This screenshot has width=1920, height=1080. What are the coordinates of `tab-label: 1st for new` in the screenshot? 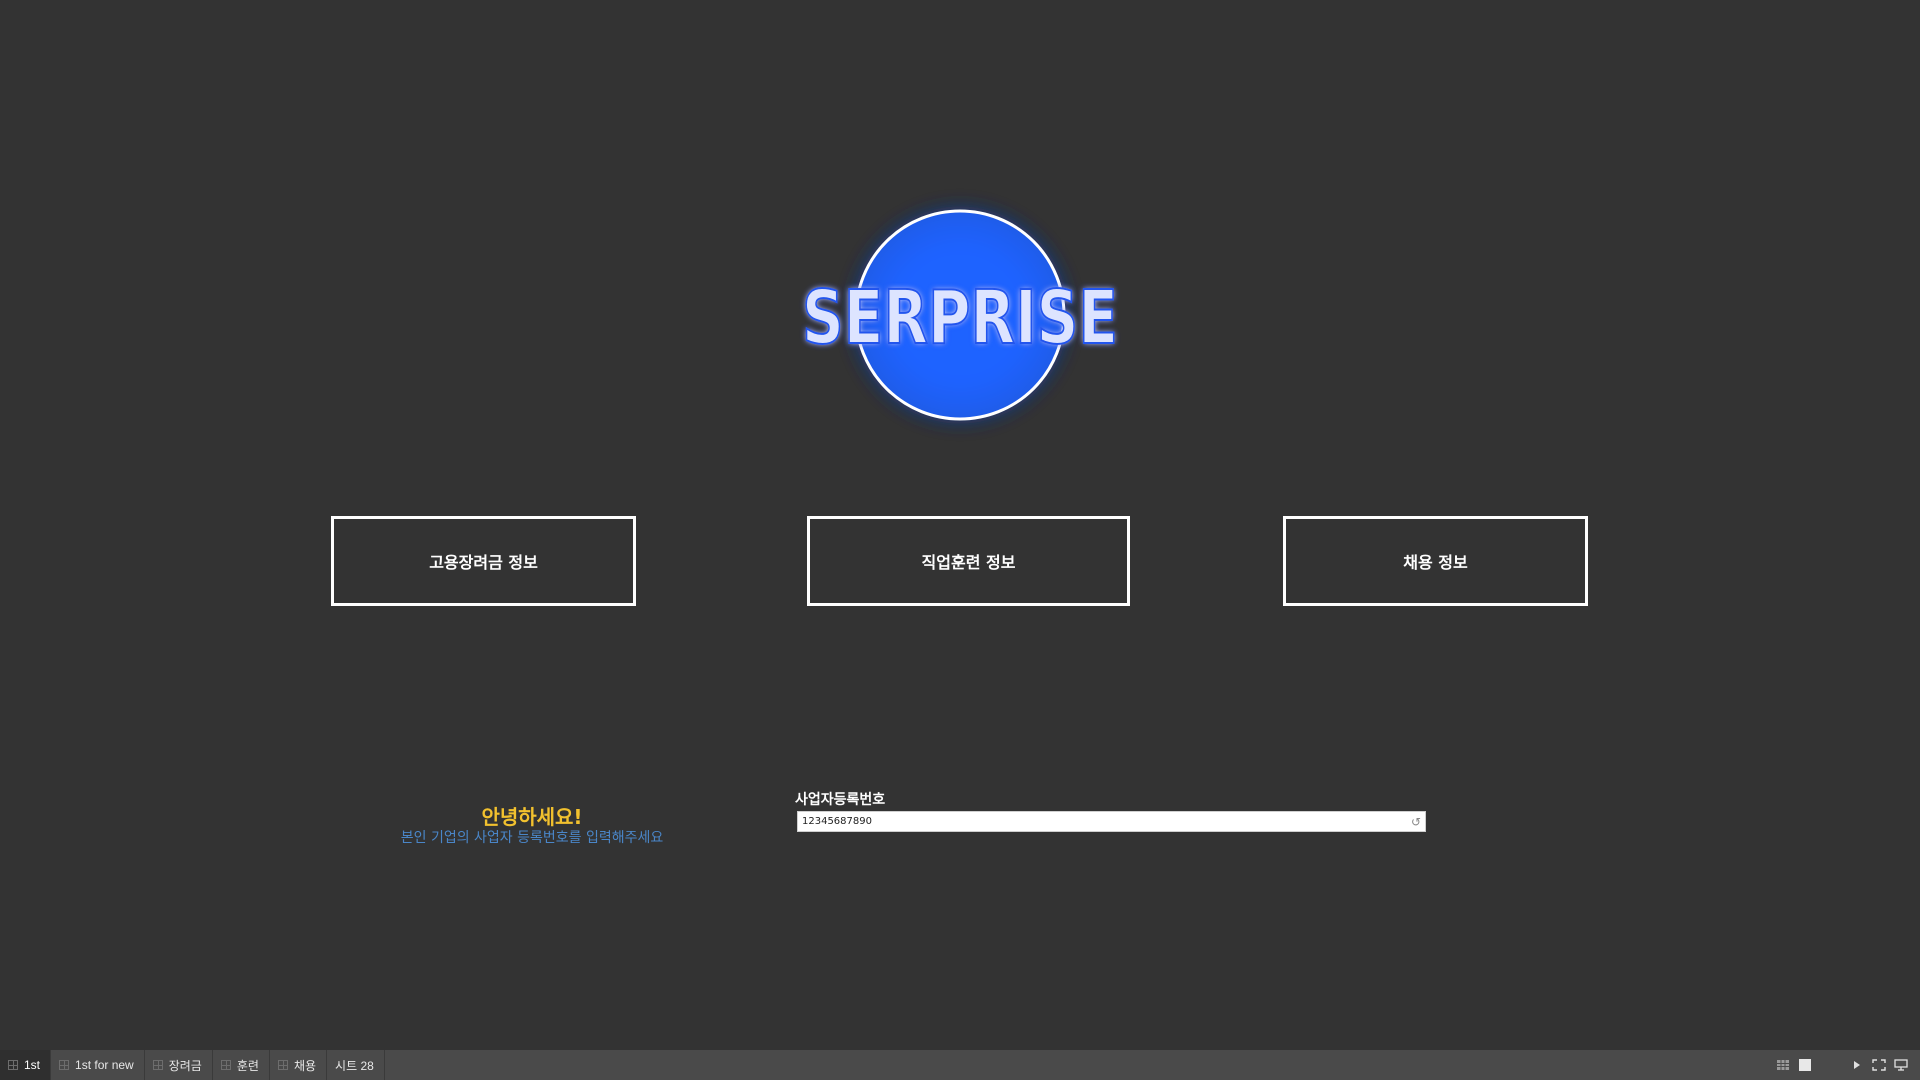 It's located at (104, 1065).